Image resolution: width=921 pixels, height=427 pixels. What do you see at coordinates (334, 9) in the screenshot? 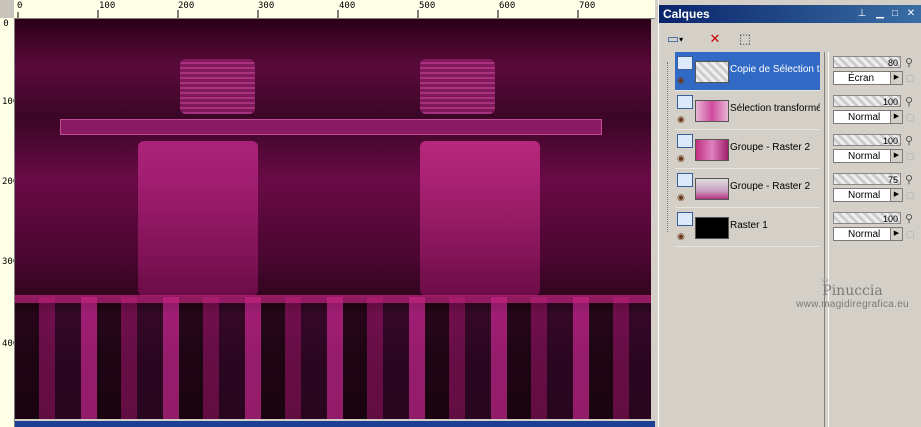
I see `horizontal-ruler: 0 100 200 300 400 500 600 700` at bounding box center [334, 9].